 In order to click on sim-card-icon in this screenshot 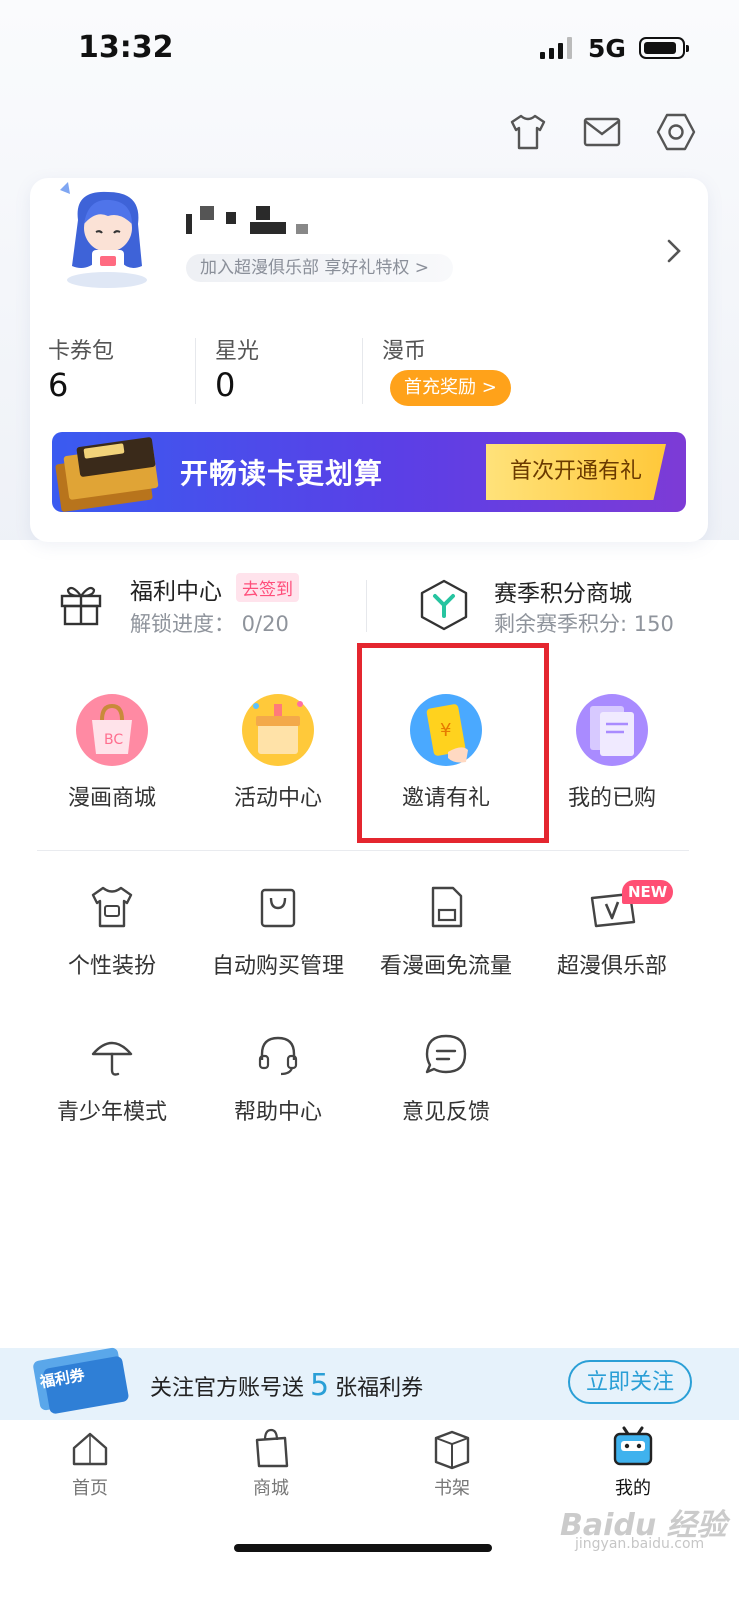, I will do `click(446, 907)`.